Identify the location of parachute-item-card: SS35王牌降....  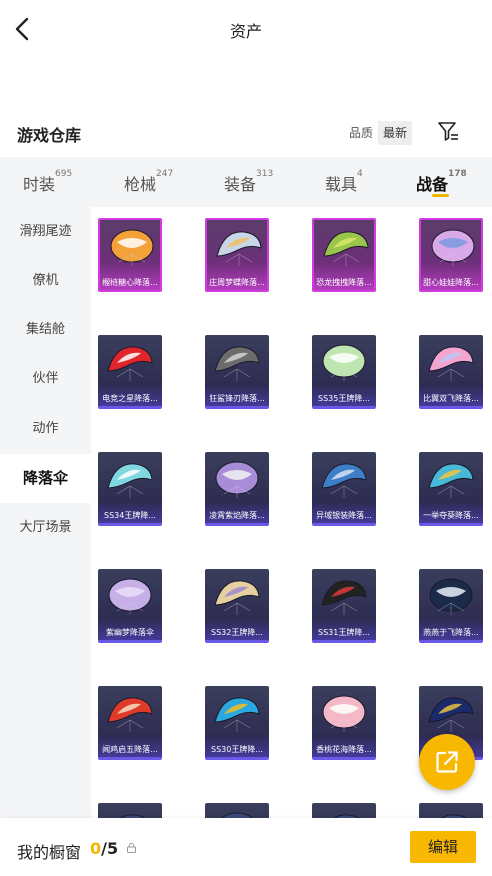
(344, 372).